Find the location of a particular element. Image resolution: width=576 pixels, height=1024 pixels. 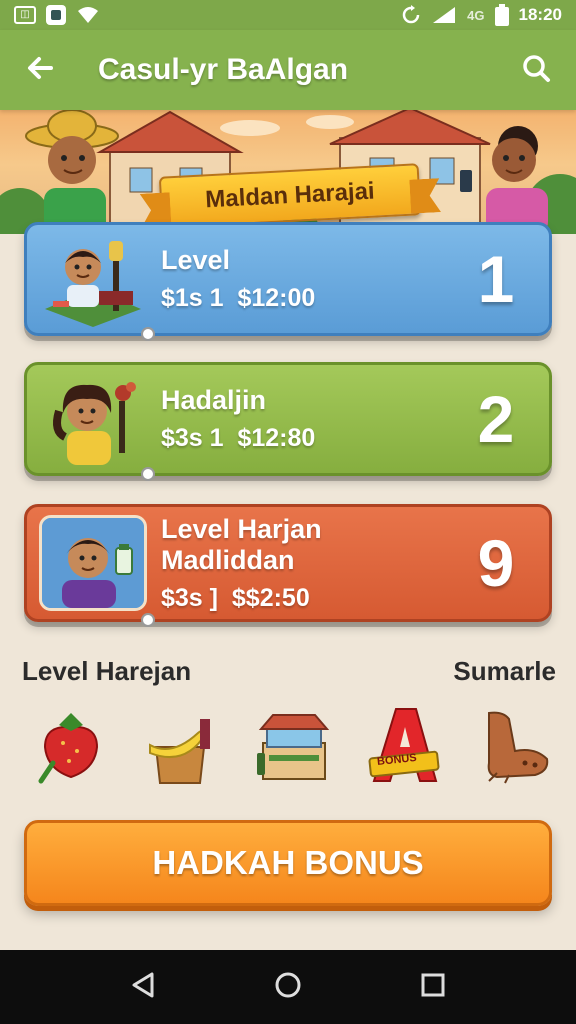

level-2-avatar is located at coordinates (93, 419).